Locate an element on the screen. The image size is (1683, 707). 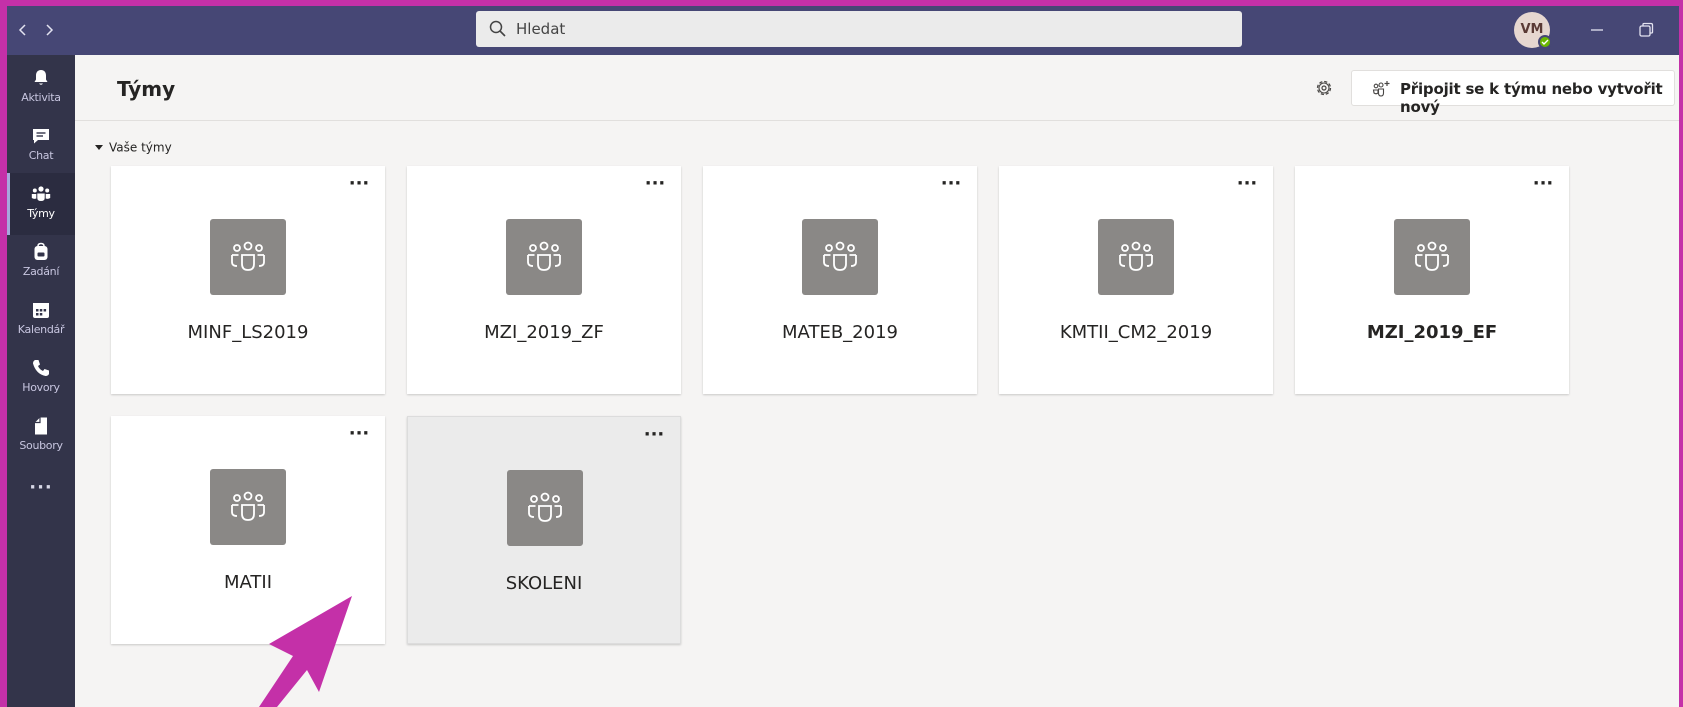
rail-item-teams: Týmy is located at coordinates (41, 204).